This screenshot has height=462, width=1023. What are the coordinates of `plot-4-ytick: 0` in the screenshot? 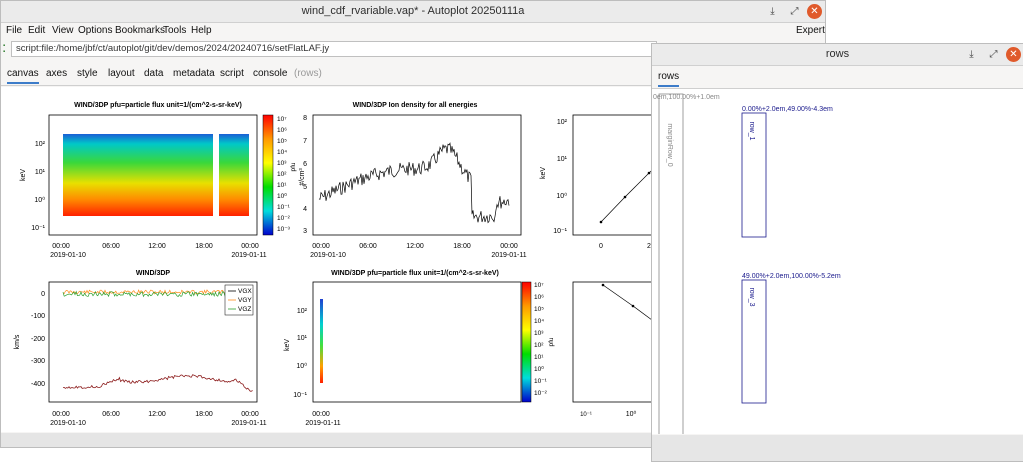 It's located at (43, 294).